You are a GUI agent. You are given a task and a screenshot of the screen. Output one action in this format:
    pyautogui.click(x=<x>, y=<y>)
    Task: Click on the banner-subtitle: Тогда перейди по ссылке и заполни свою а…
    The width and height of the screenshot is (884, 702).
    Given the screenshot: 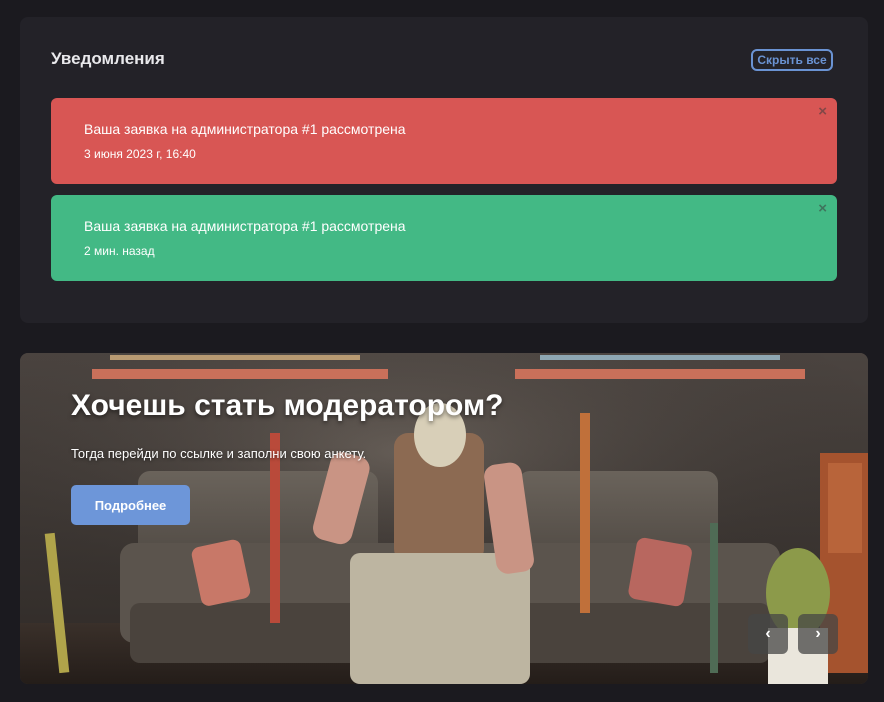 What is the action you would take?
    pyautogui.click(x=219, y=453)
    